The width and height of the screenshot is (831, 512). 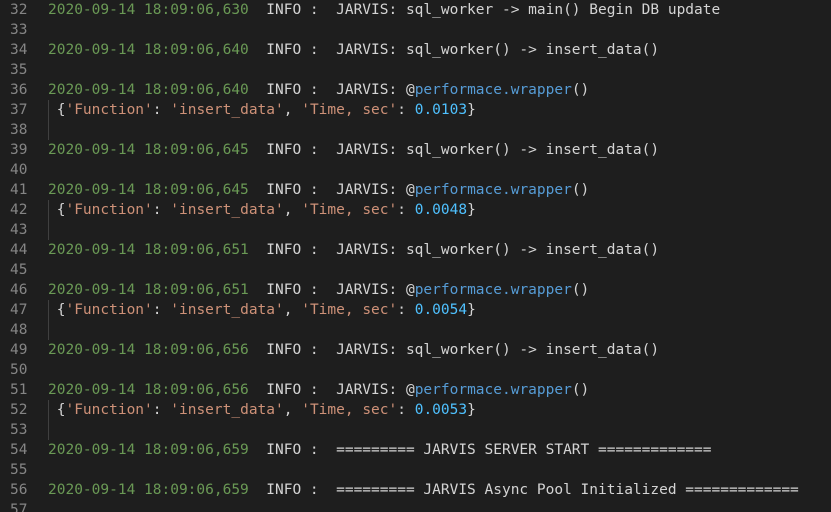 I want to click on editor-line: 40, so click(x=415, y=170).